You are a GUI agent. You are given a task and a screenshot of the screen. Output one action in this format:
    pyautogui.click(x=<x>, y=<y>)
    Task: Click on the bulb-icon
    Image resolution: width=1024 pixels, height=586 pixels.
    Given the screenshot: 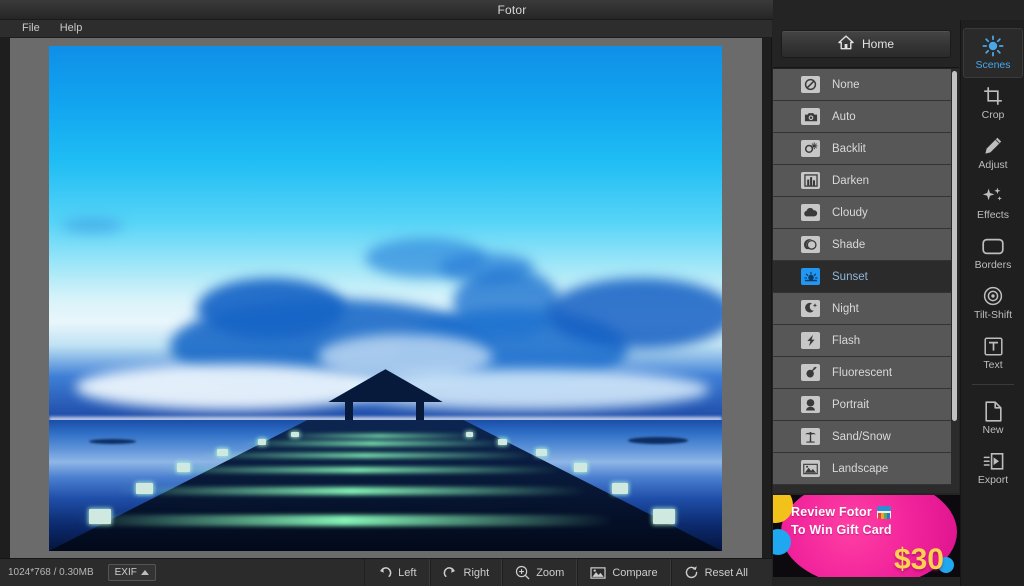 What is the action you would take?
    pyautogui.click(x=810, y=372)
    